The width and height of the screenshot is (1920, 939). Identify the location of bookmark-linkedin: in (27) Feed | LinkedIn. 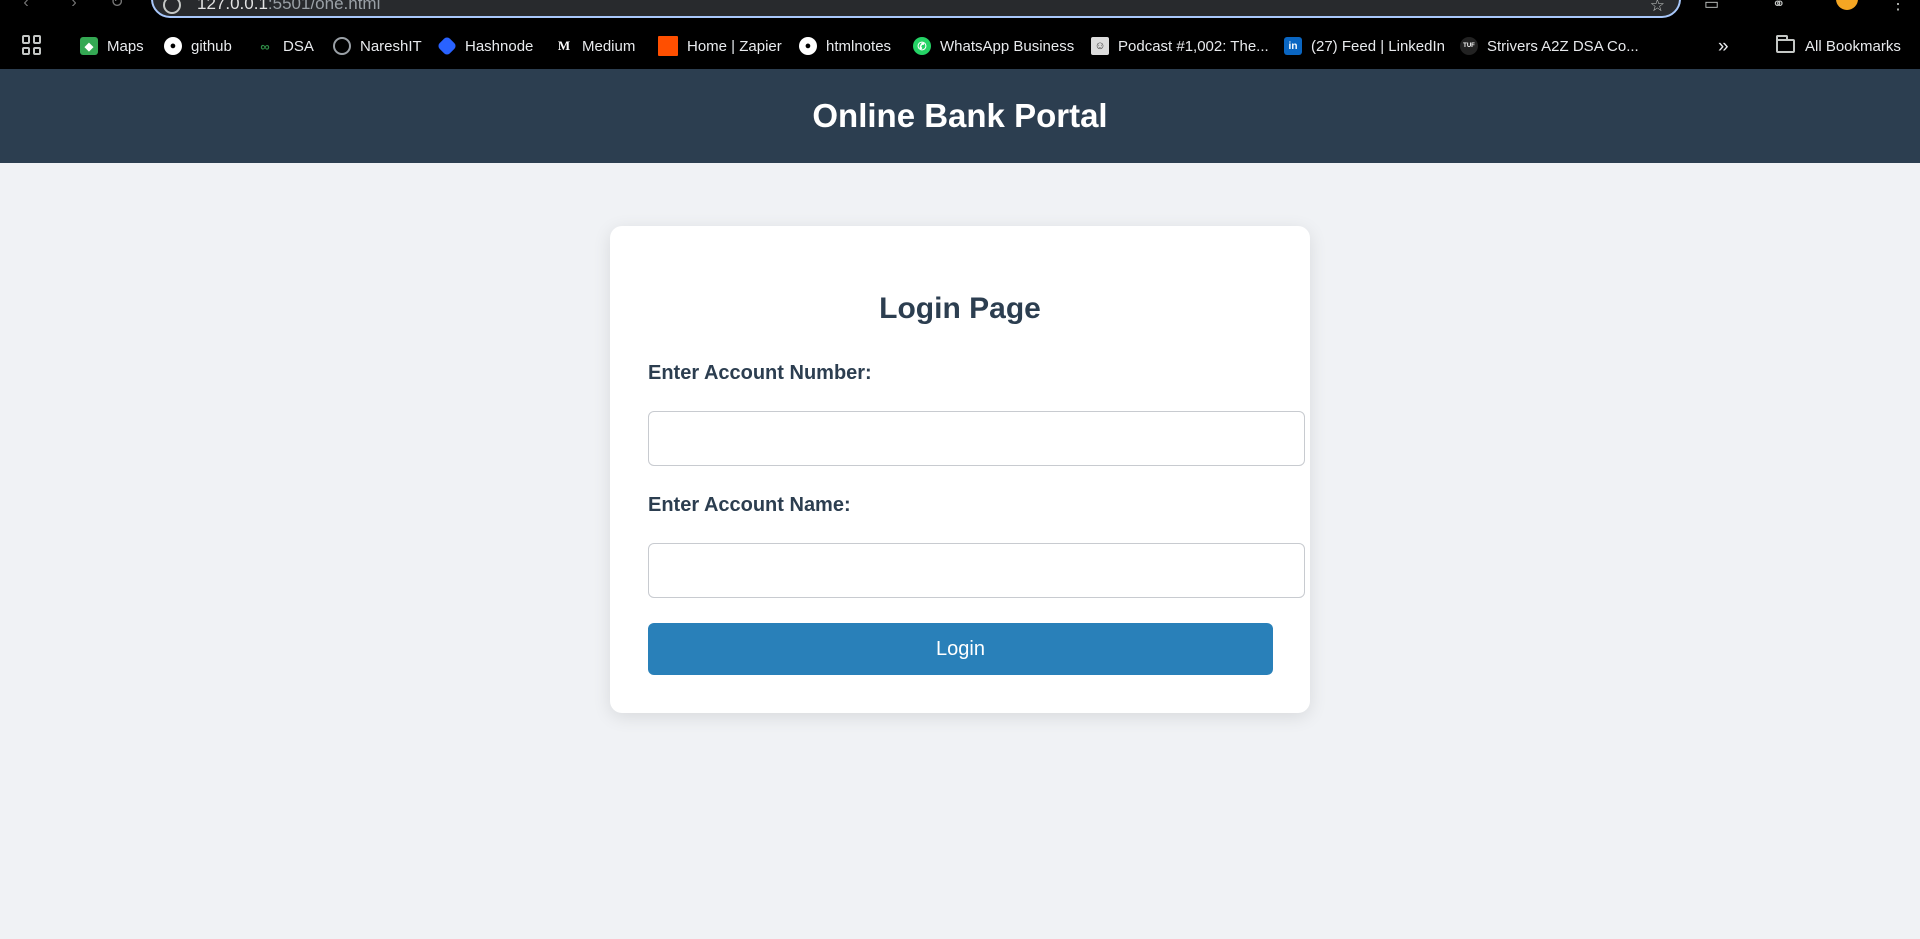
(1364, 46).